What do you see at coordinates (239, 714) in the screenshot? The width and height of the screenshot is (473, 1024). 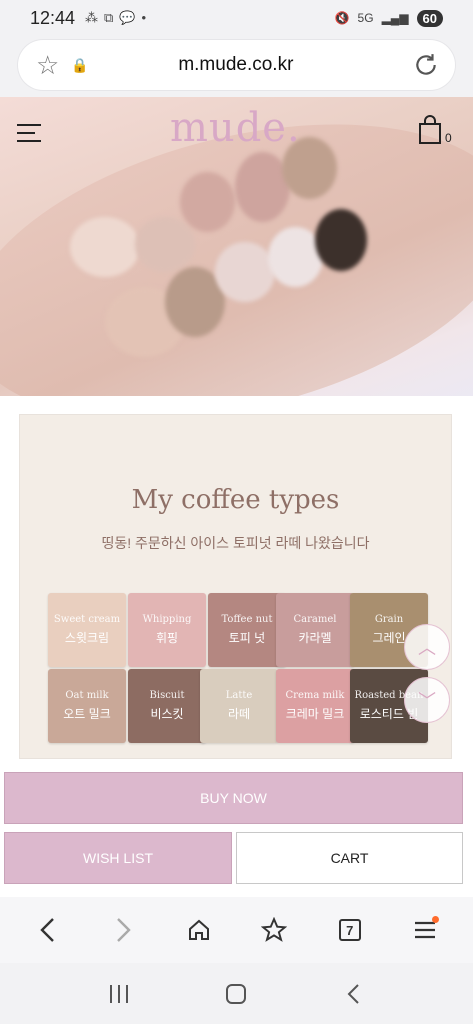 I see `shade-name-kr: 라떼` at bounding box center [239, 714].